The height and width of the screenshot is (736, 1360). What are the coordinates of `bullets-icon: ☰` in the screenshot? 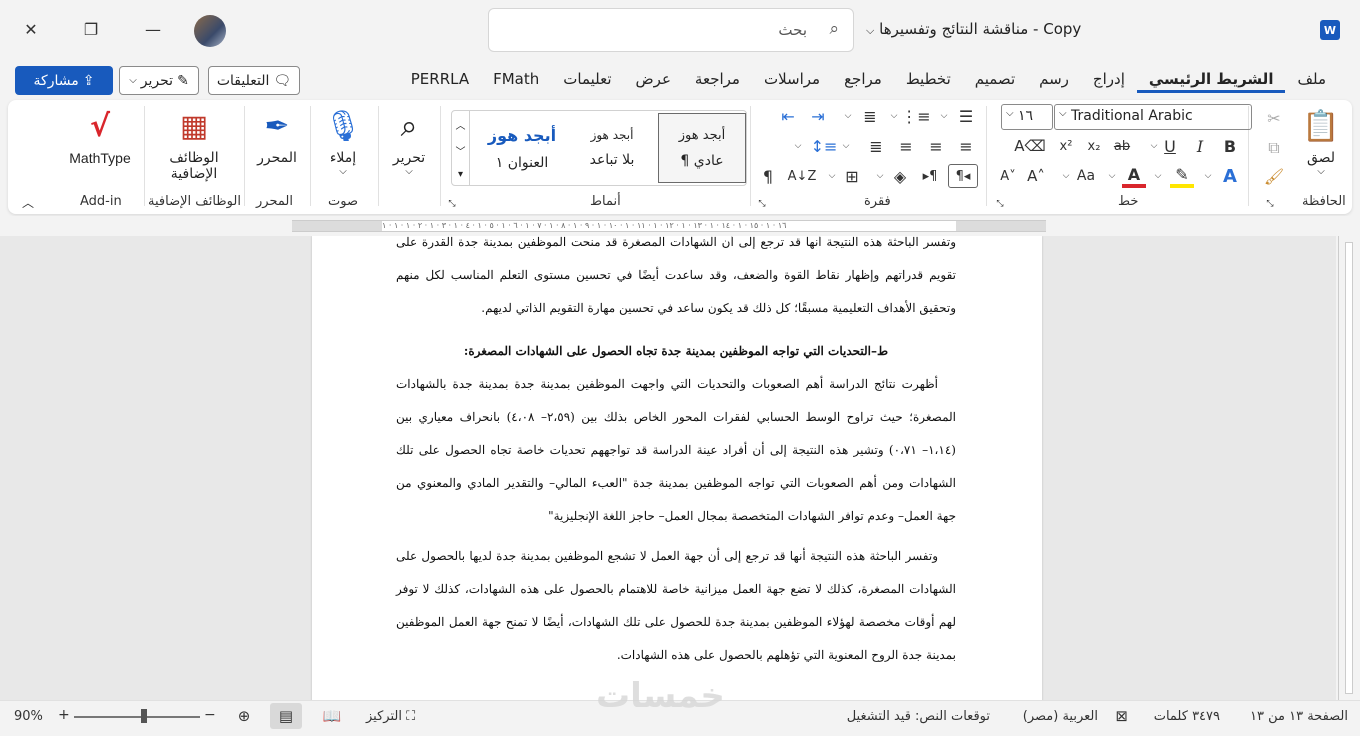 It's located at (966, 116).